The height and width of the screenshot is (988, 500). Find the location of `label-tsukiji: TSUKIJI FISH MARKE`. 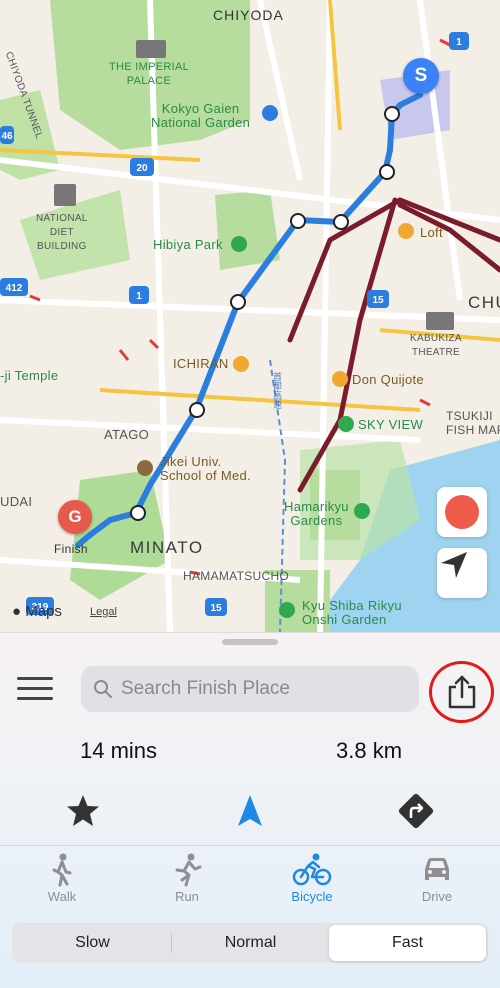

label-tsukiji: TSUKIJI FISH MARKE is located at coordinates (473, 423).